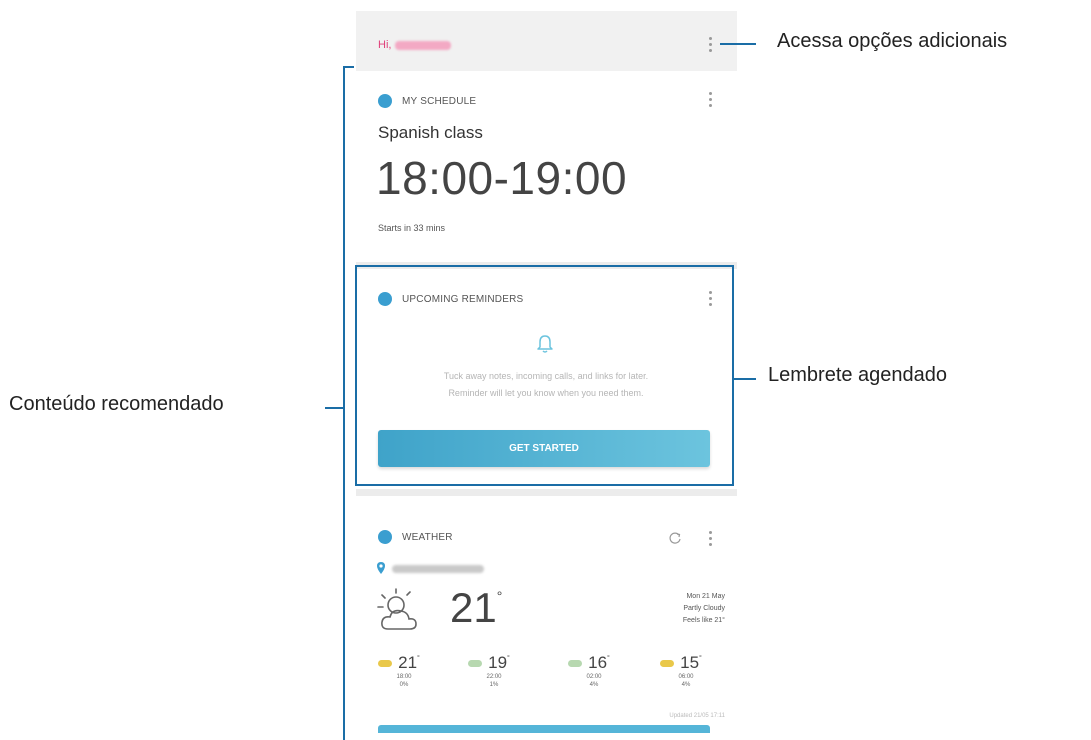 The image size is (1091, 740). Describe the element at coordinates (703, 620) in the screenshot. I see `weather-feels-like: Feels like 21°` at that location.